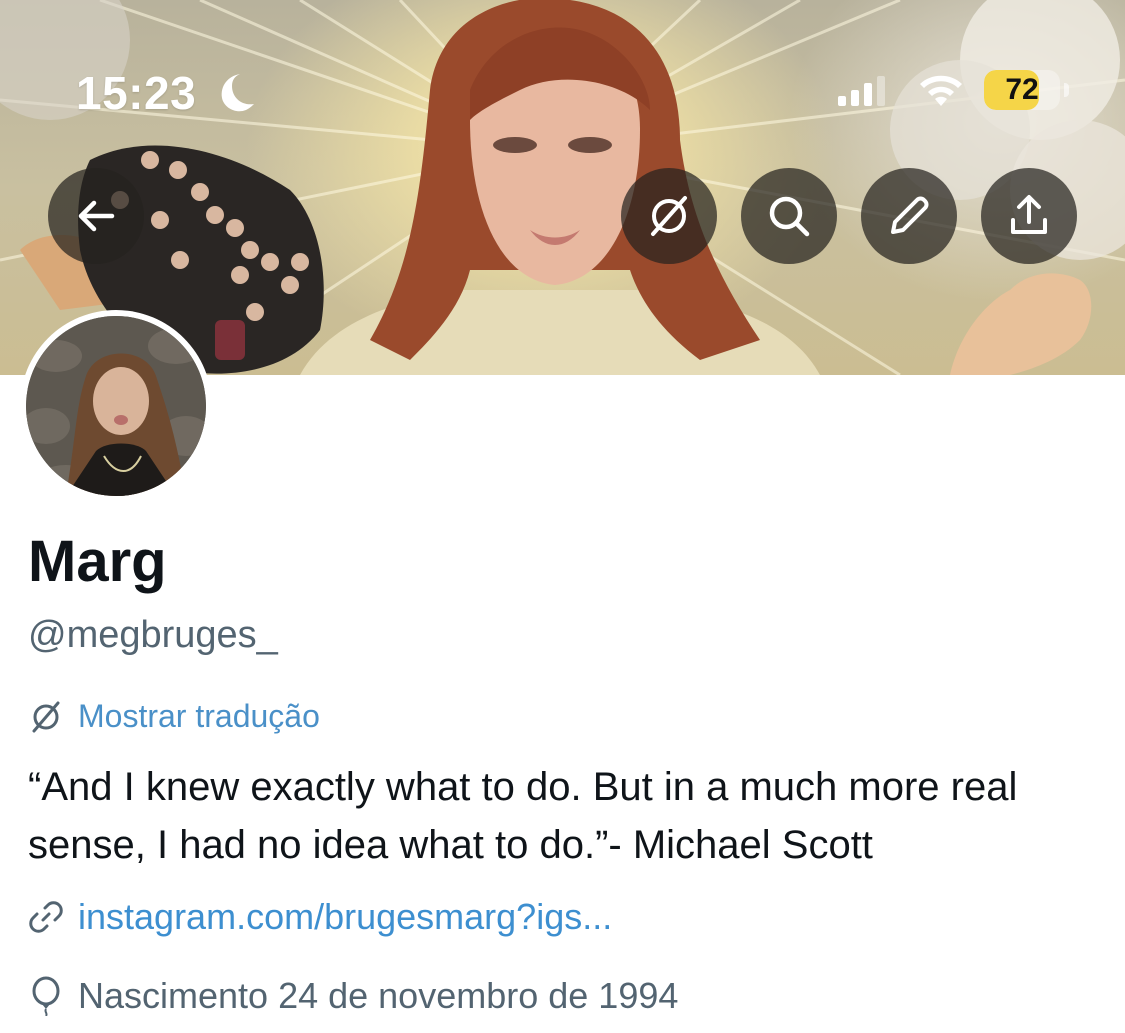 This screenshot has width=1125, height=1033. I want to click on edit-button, so click(909, 216).